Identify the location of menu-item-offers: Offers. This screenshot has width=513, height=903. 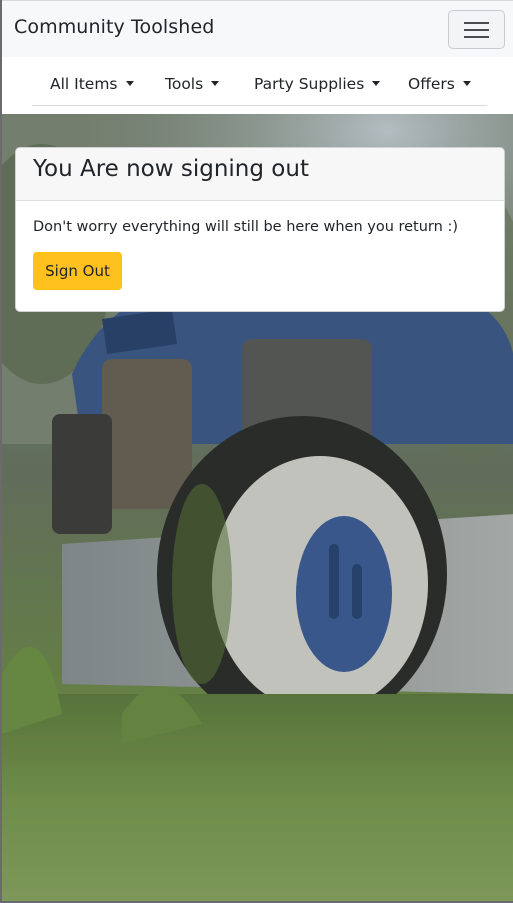
(439, 84).